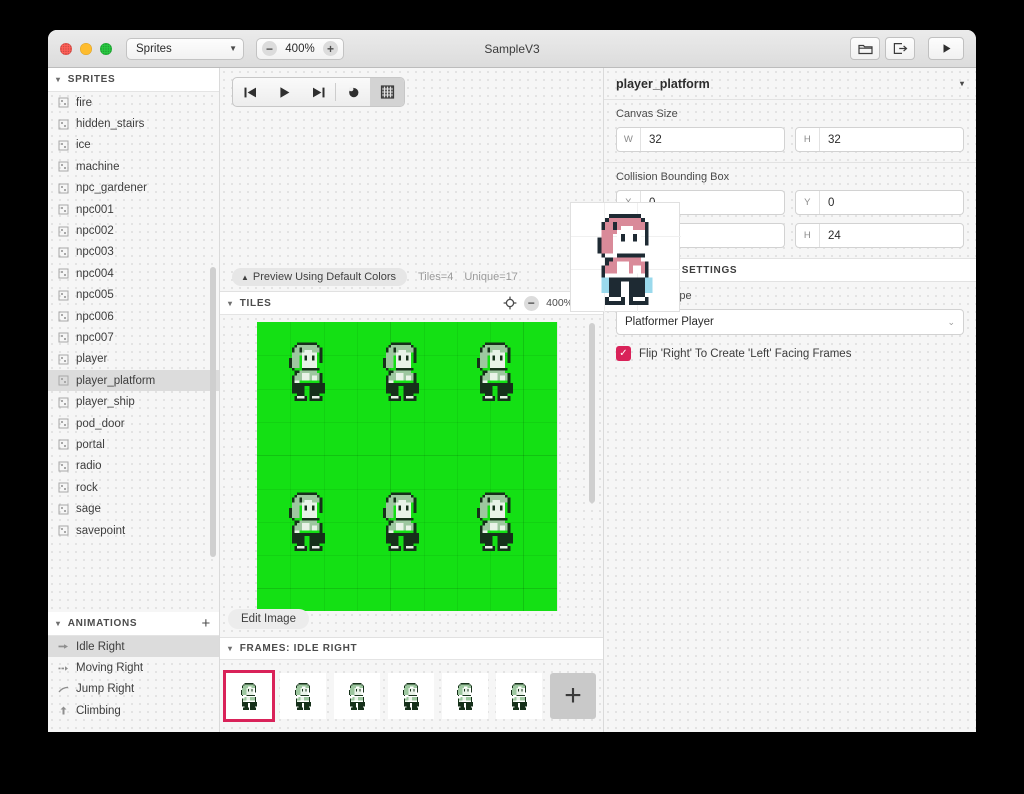 The height and width of the screenshot is (794, 1024). I want to click on zoom-out-button: −, so click(269, 48).